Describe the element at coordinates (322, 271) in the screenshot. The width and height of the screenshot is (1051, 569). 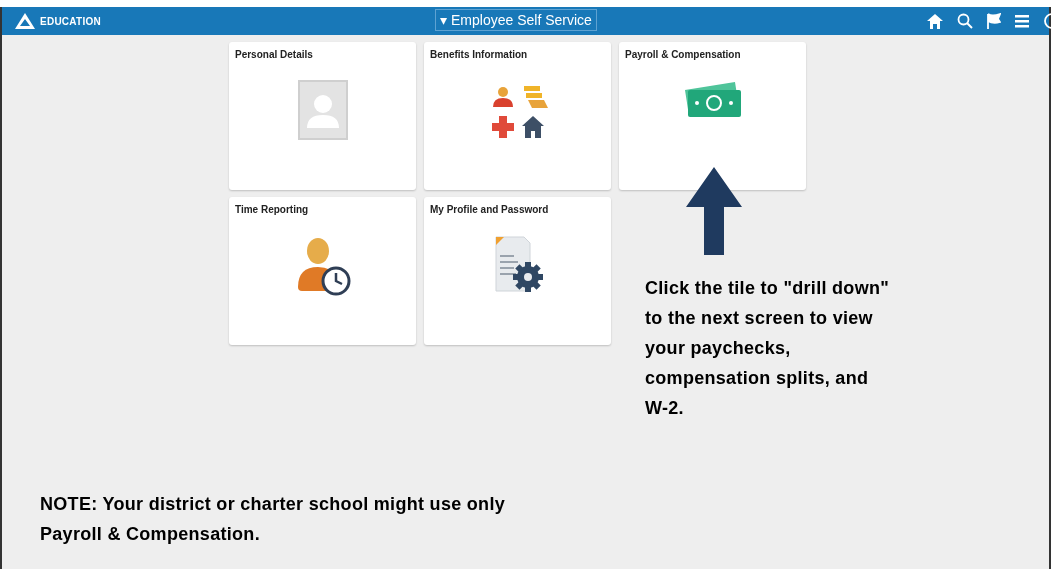
I see `tile: Time Reporting` at that location.